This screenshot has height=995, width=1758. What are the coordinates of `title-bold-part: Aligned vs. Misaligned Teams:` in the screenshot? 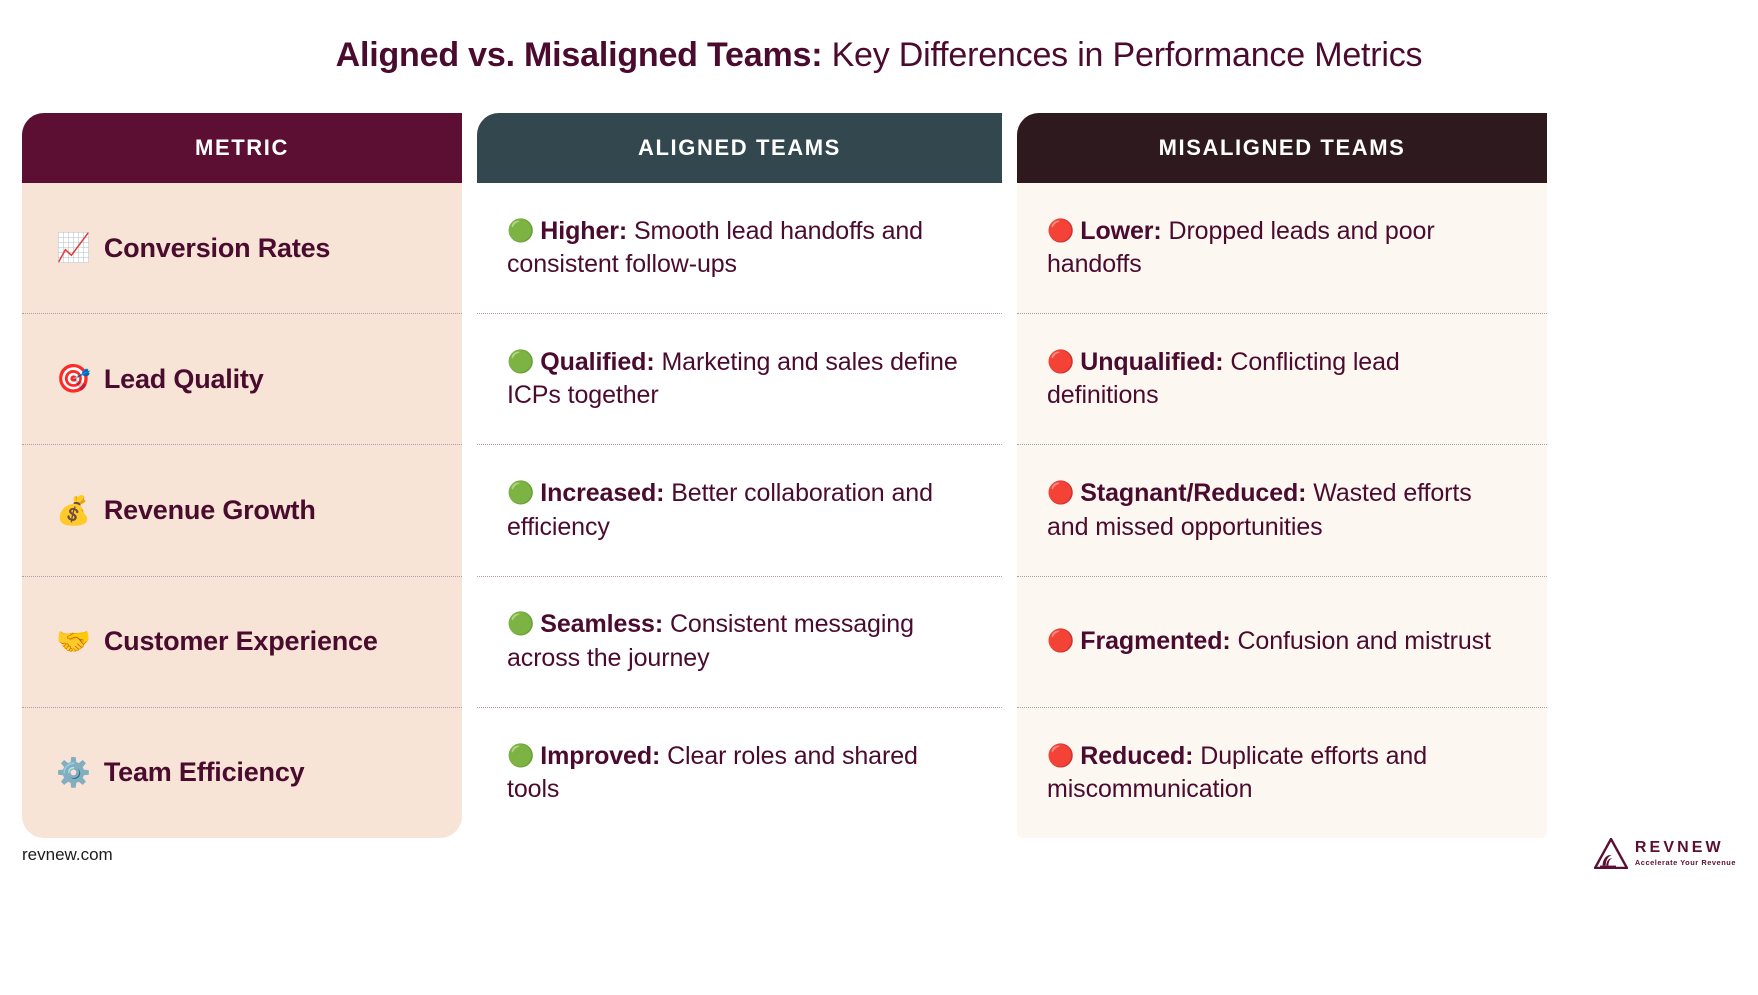 It's located at (579, 55).